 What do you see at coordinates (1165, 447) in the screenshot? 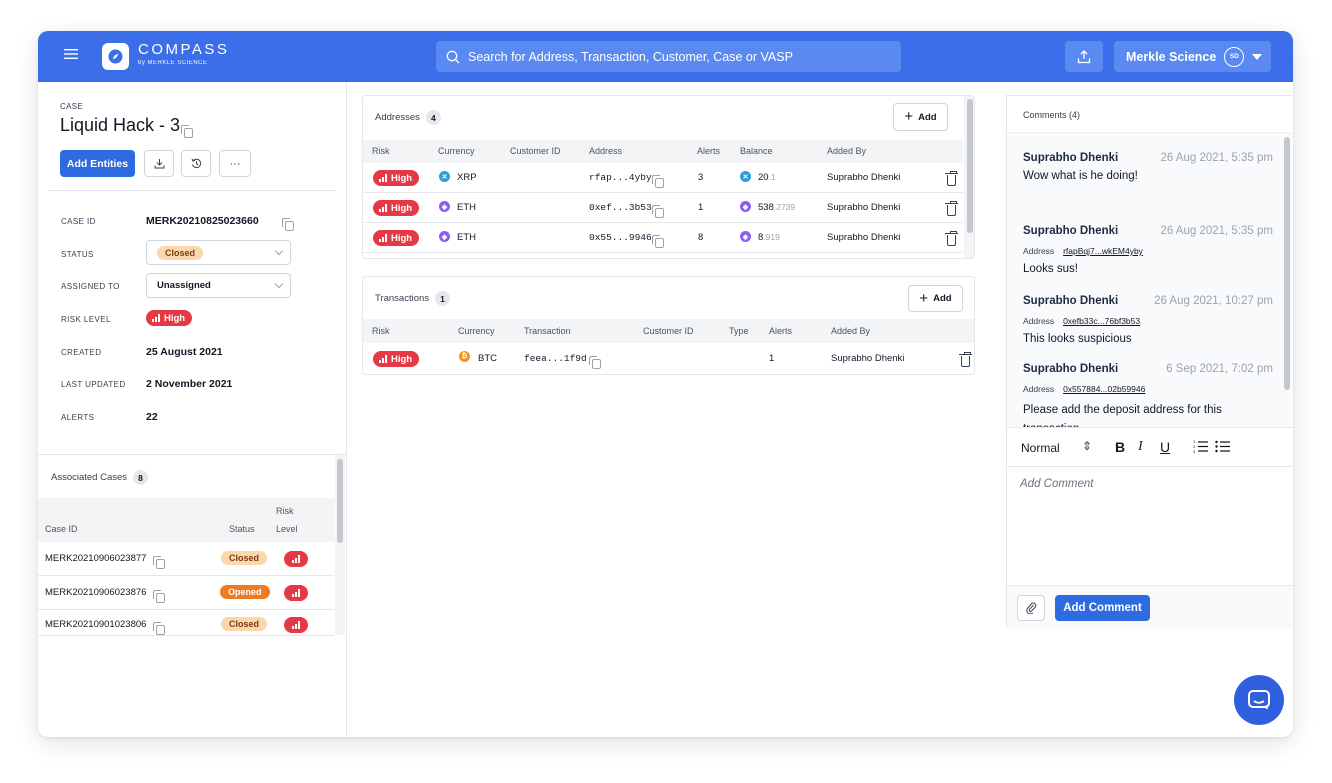
I see `underline-button: U` at bounding box center [1165, 447].